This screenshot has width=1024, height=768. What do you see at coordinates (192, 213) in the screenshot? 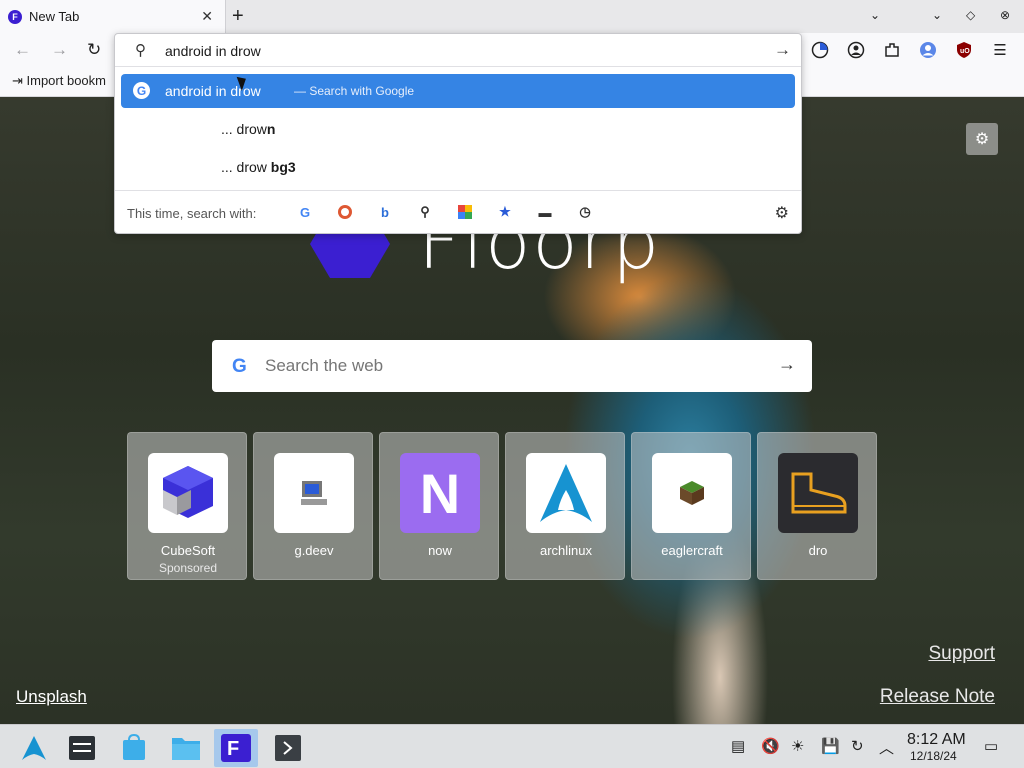
I see `search-with-label: This time, search with:` at bounding box center [192, 213].